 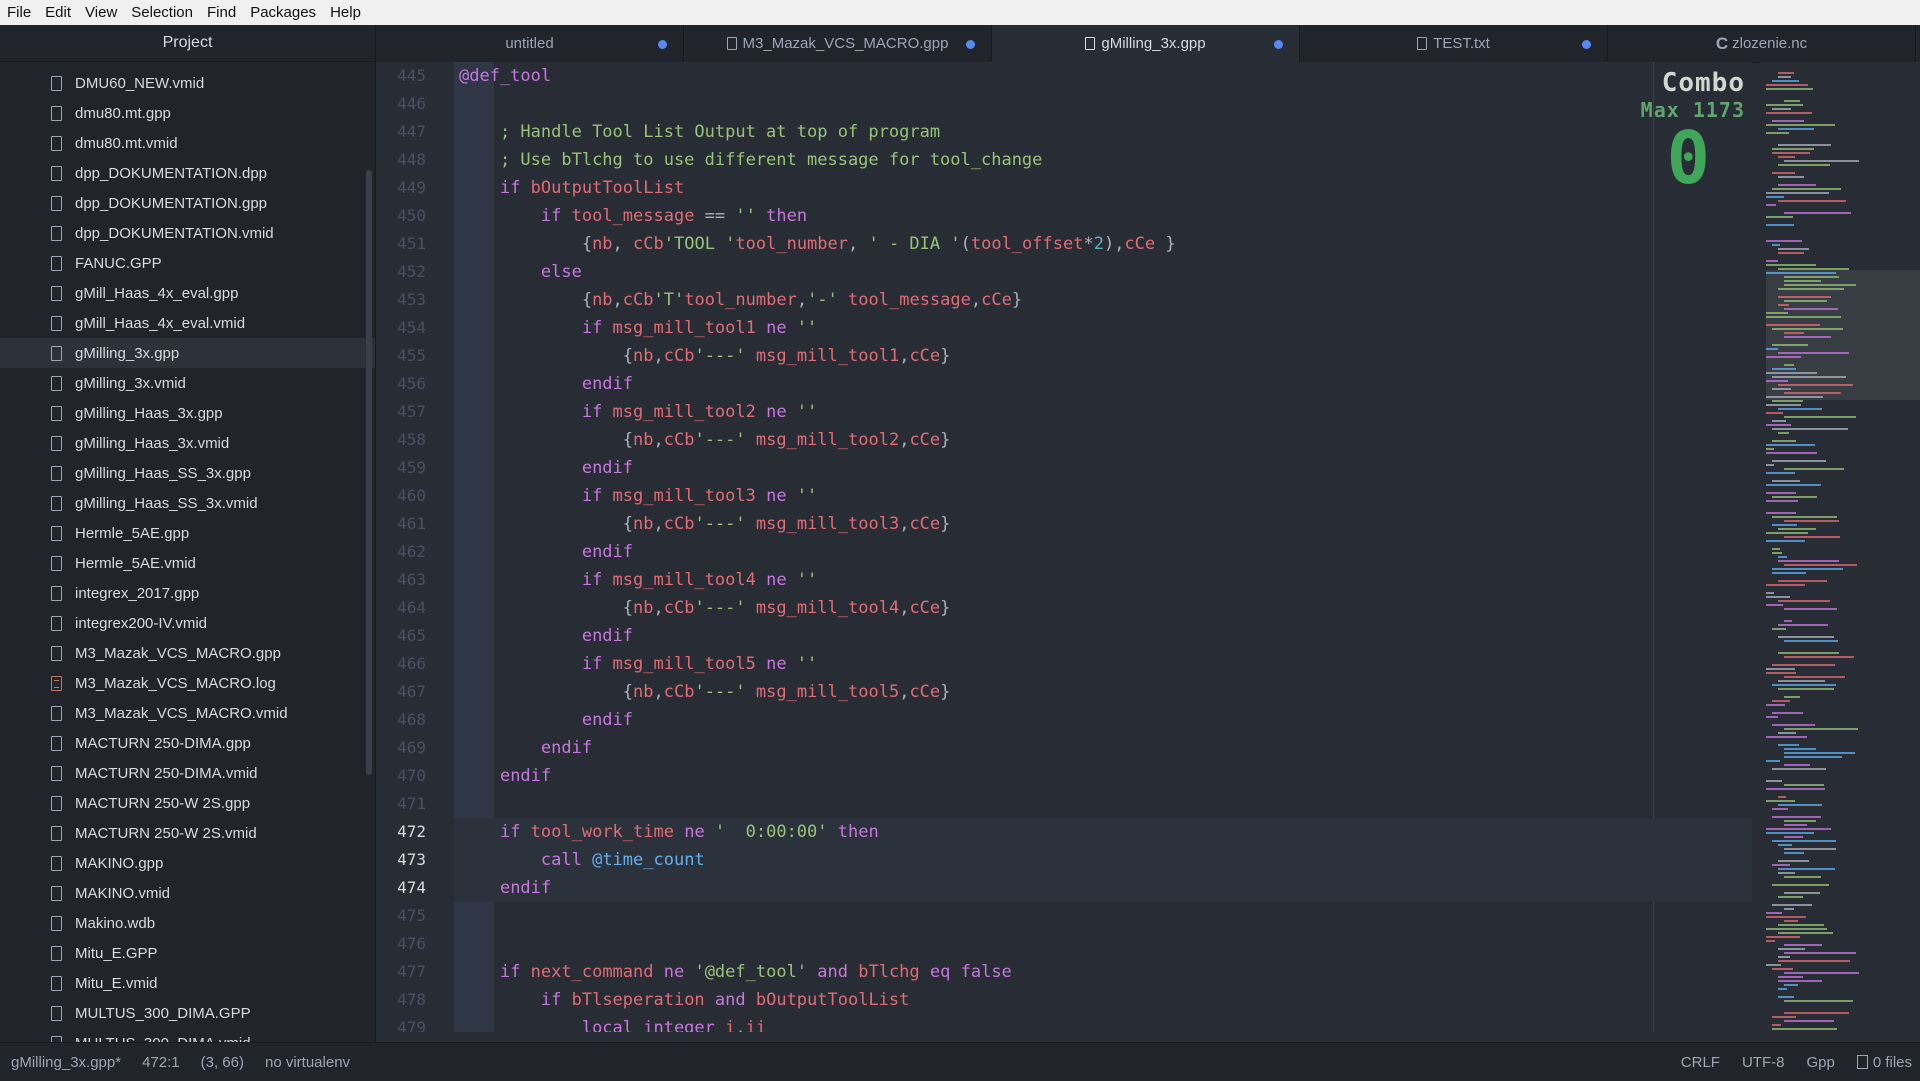 I want to click on tab-zlozenie-nc: Czlozenie.nc, so click(x=1762, y=43).